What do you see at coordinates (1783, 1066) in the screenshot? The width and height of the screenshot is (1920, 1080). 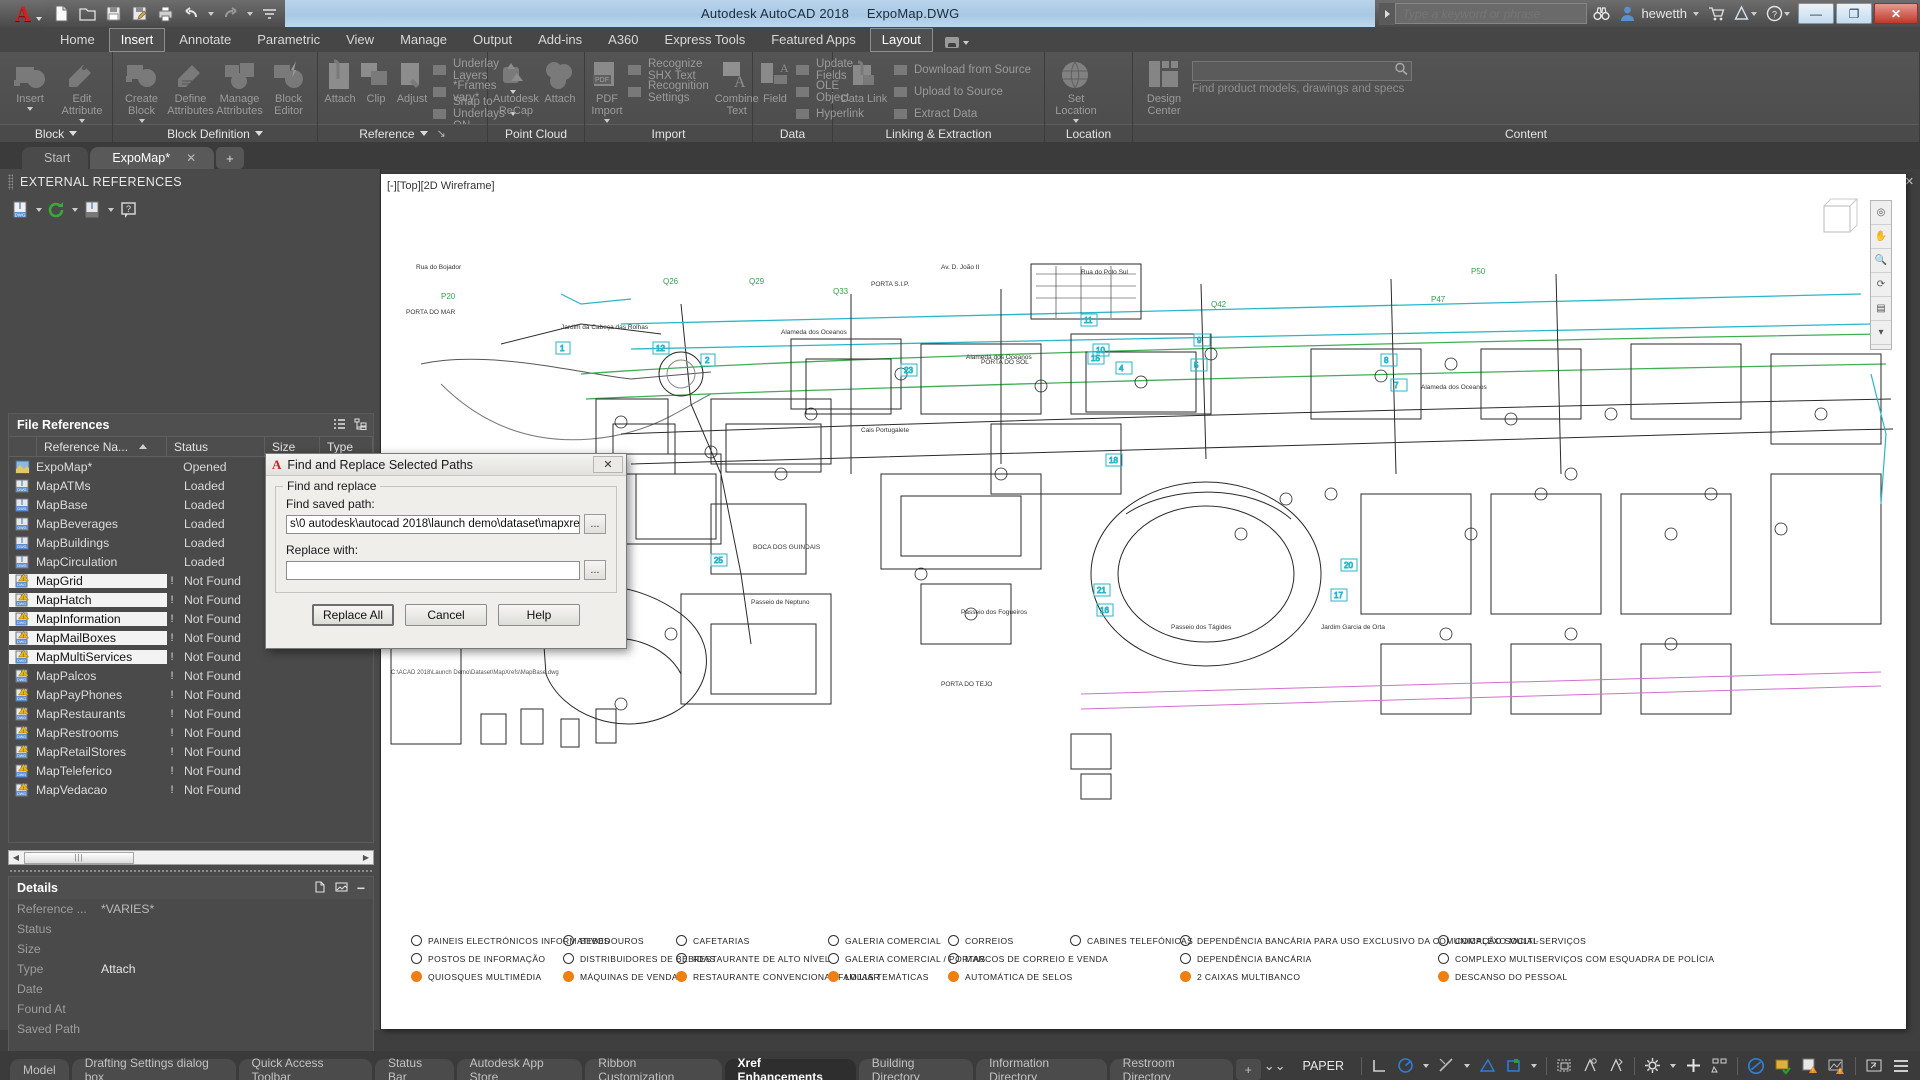 I see `hardware-acceleration-icon` at bounding box center [1783, 1066].